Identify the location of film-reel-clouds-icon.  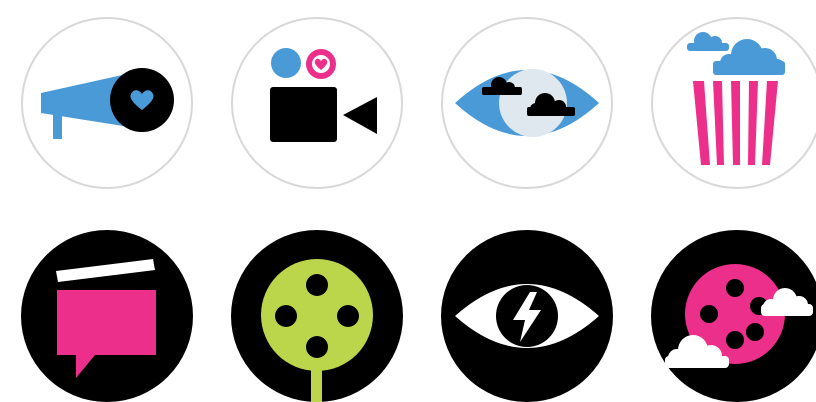
(733, 316).